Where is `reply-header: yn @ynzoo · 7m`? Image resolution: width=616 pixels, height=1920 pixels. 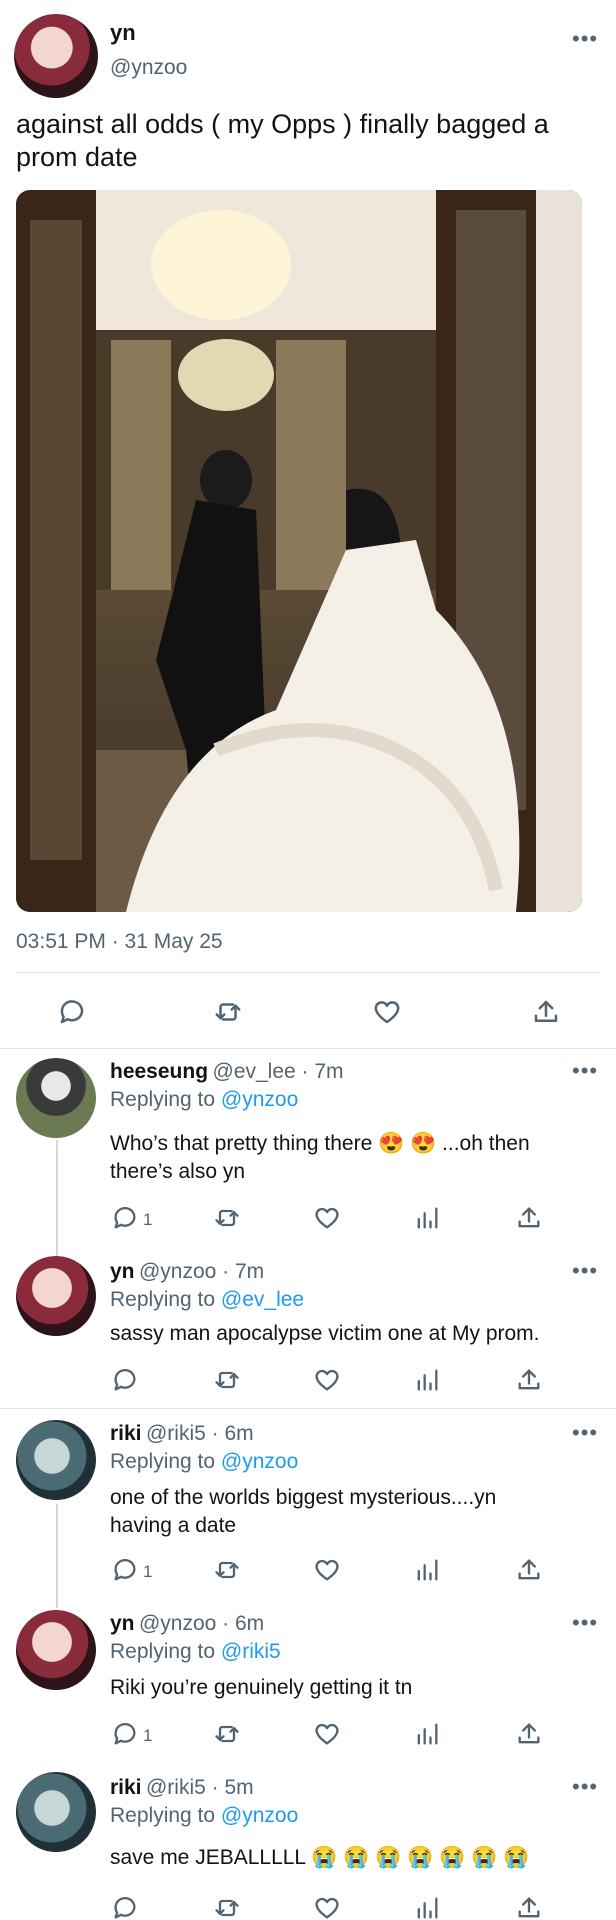
reply-header: yn @ynzoo · 7m is located at coordinates (187, 1272).